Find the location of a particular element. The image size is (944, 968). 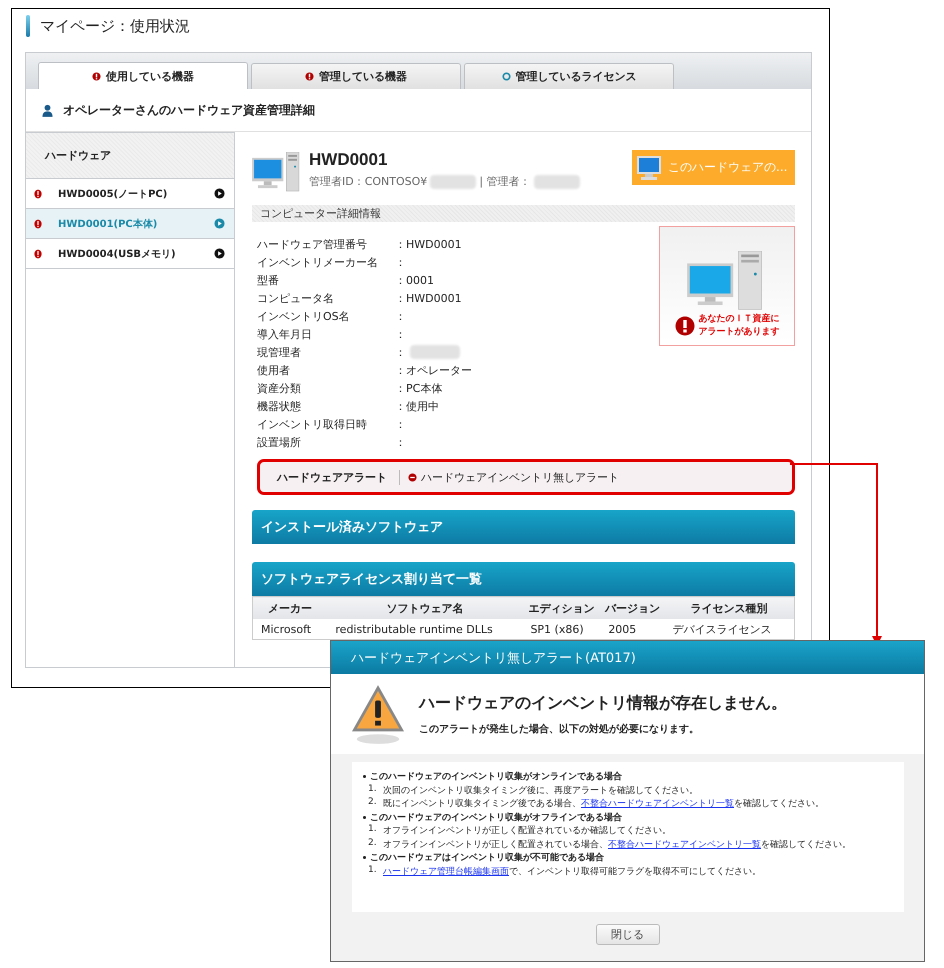

table-cell: デバイスライセンス is located at coordinates (729, 629).